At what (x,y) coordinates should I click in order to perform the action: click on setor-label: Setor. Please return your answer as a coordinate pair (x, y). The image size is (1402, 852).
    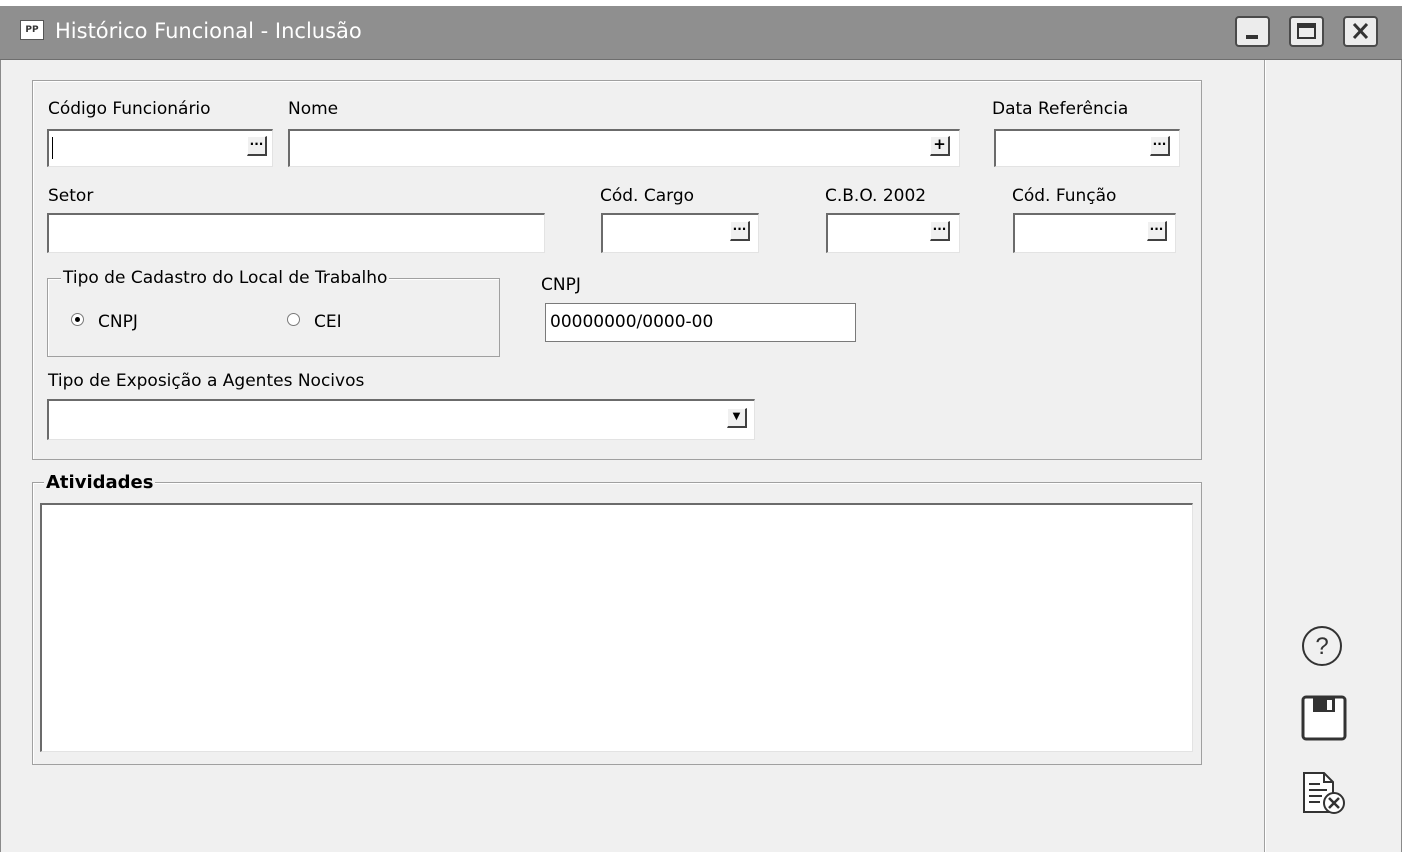
    Looking at the image, I should click on (71, 196).